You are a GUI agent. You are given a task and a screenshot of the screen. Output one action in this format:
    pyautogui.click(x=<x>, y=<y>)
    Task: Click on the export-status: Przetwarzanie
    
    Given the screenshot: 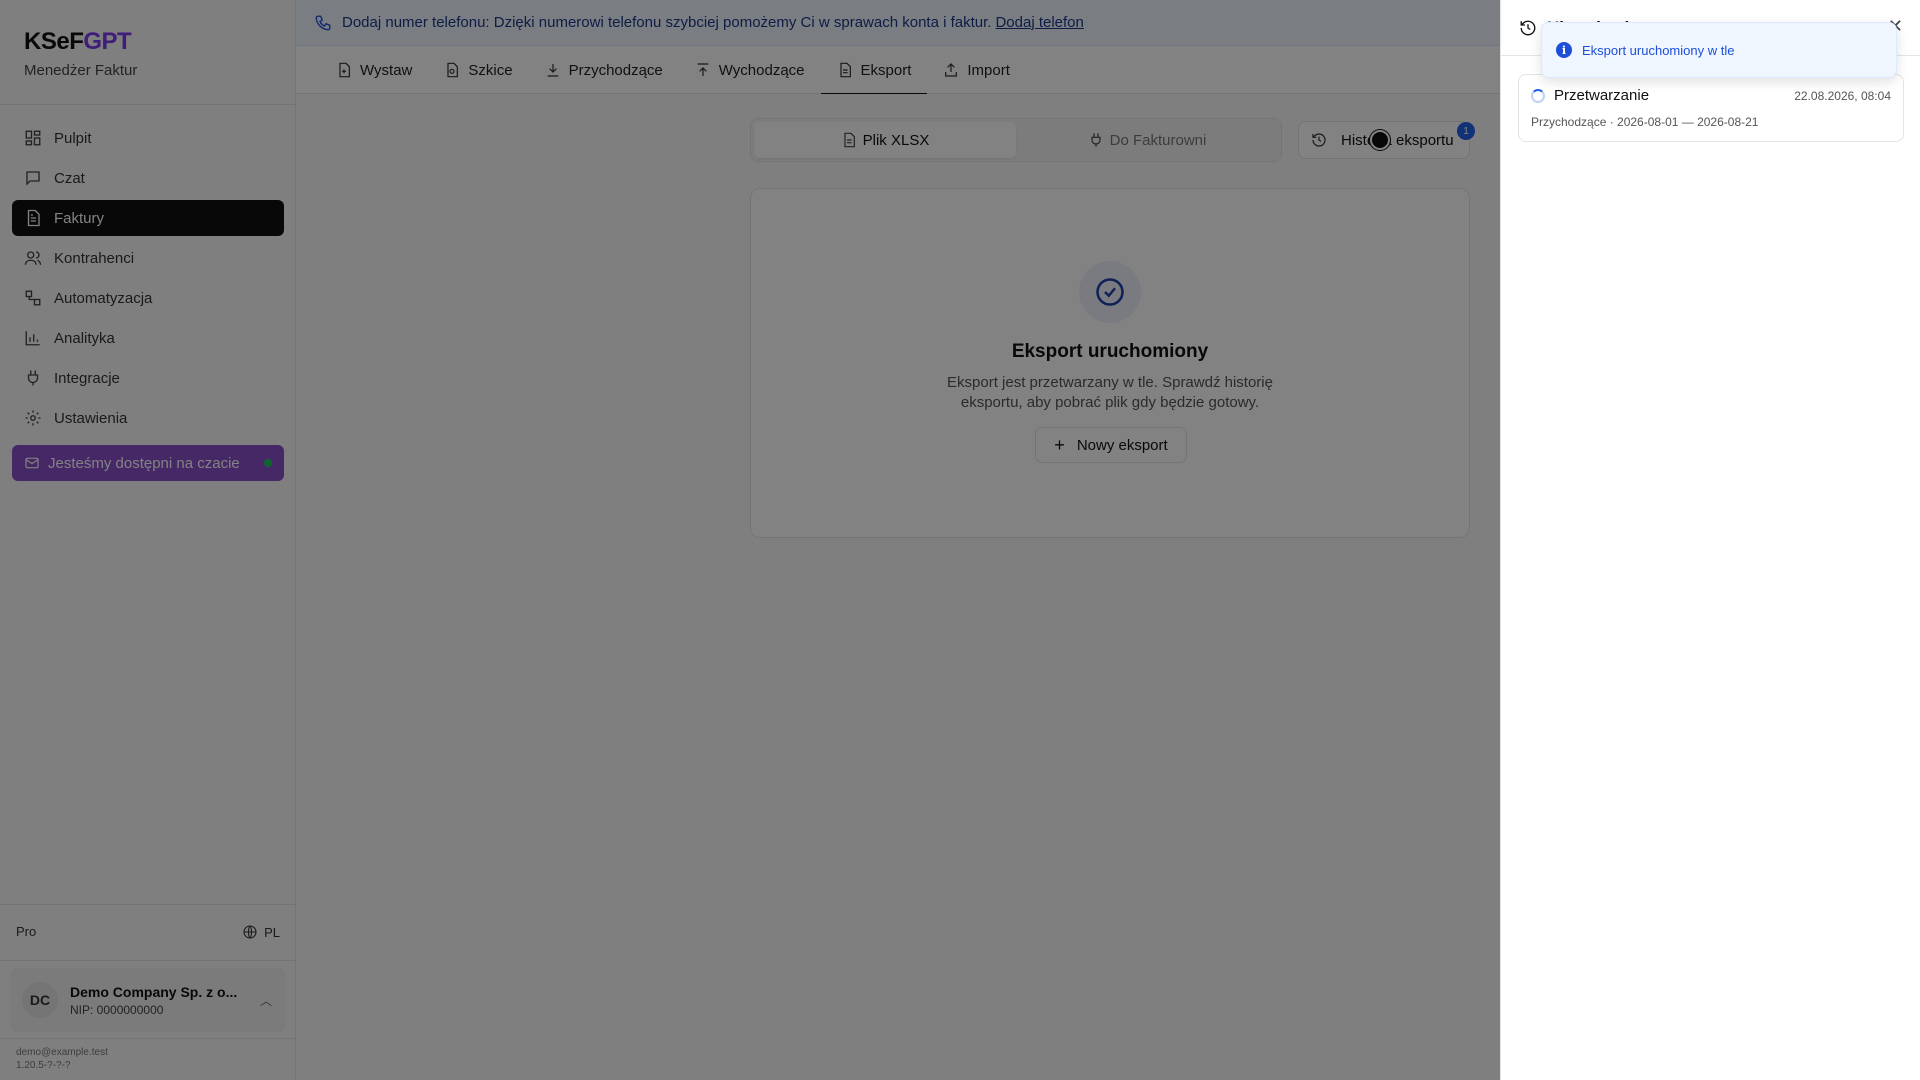 What is the action you would take?
    pyautogui.click(x=1590, y=95)
    